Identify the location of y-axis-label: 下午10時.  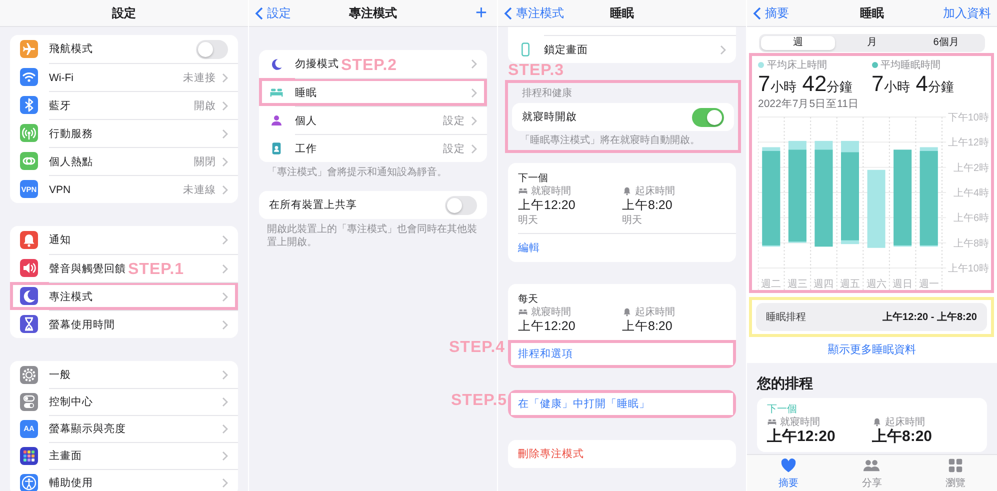
(968, 118).